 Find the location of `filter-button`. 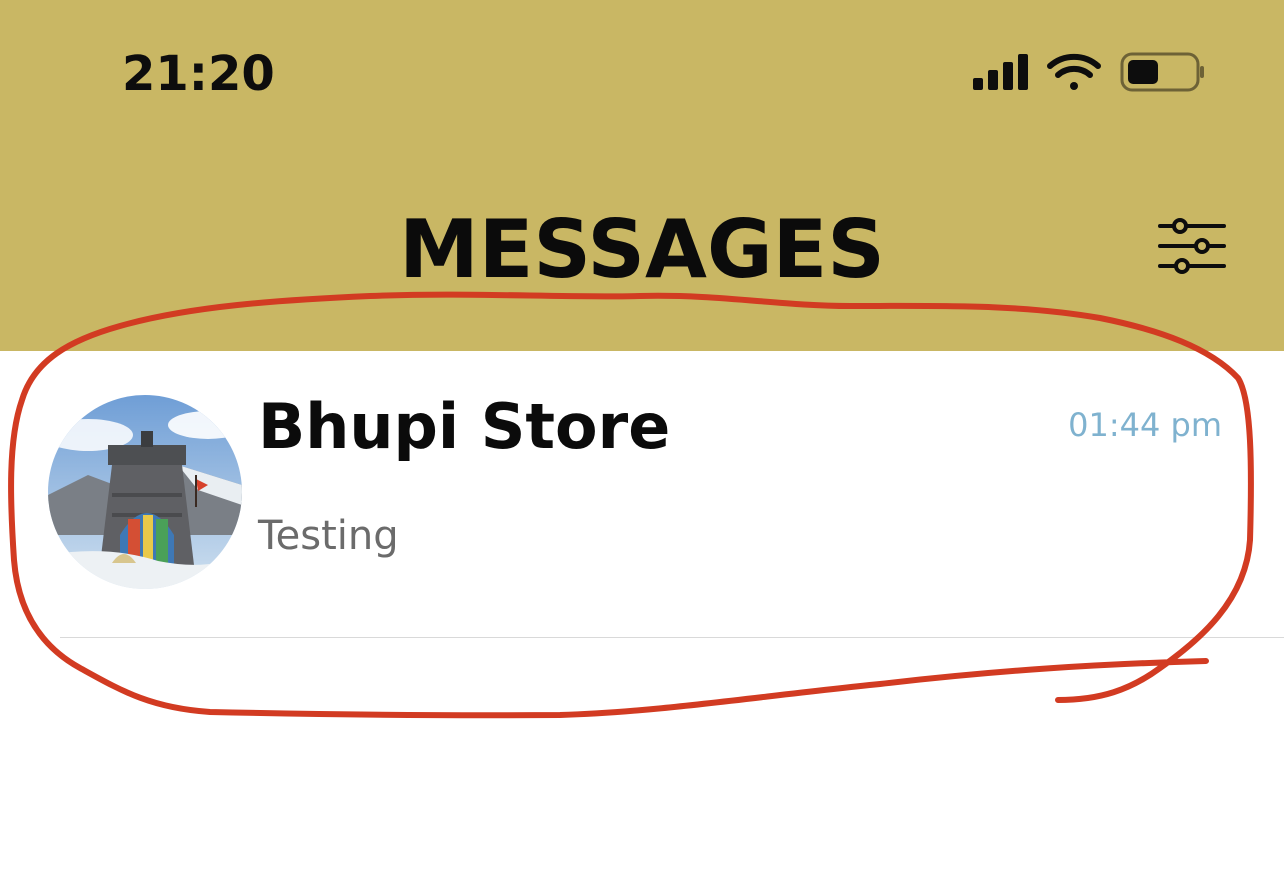

filter-button is located at coordinates (1192, 247).